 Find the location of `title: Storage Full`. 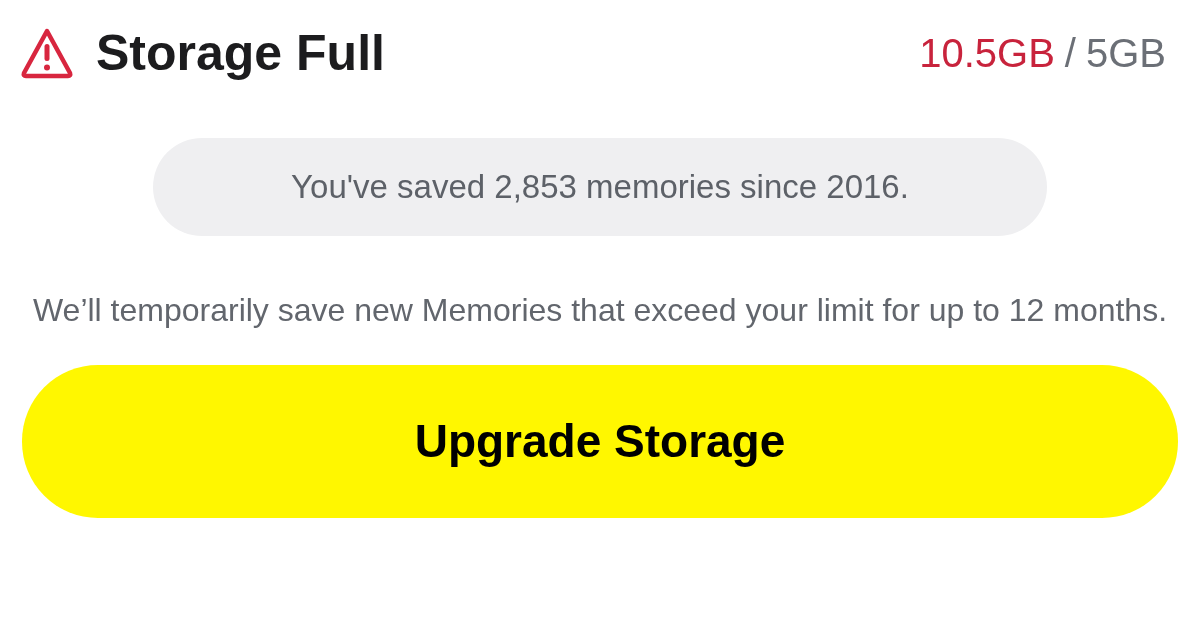

title: Storage Full is located at coordinates (240, 53).